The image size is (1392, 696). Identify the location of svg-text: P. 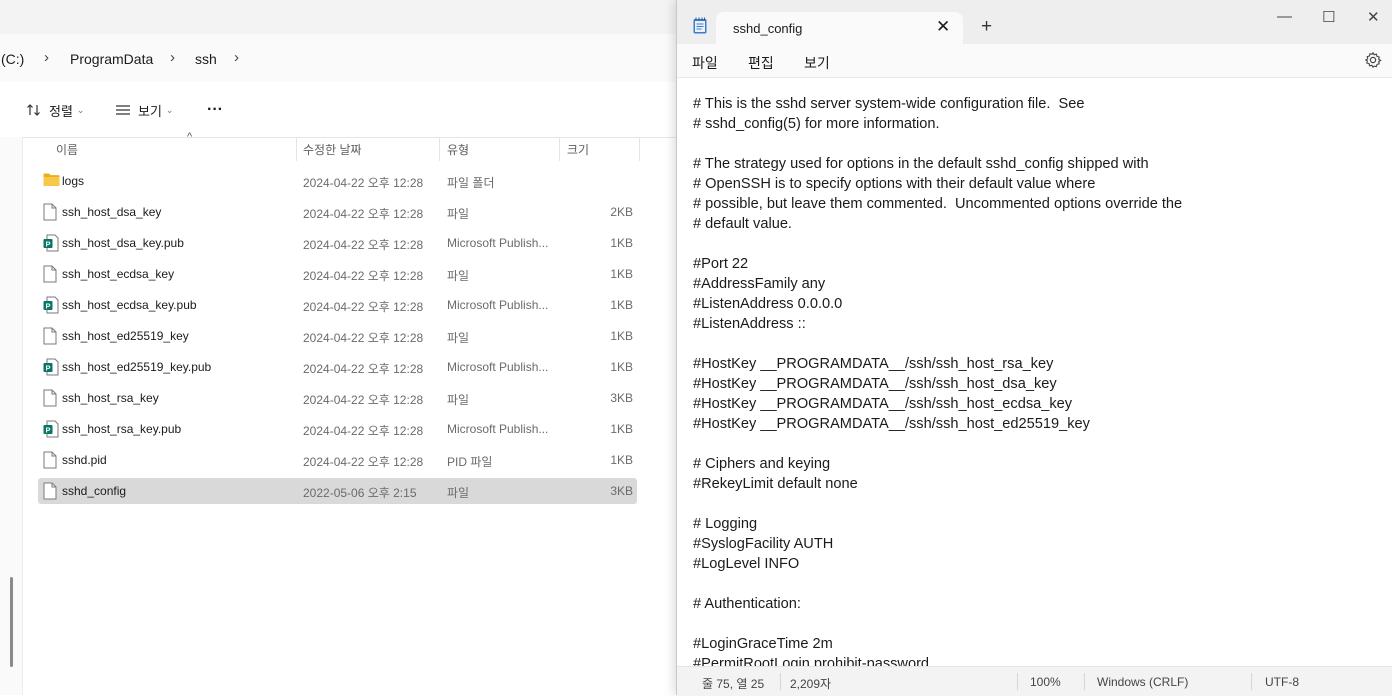
(47, 429).